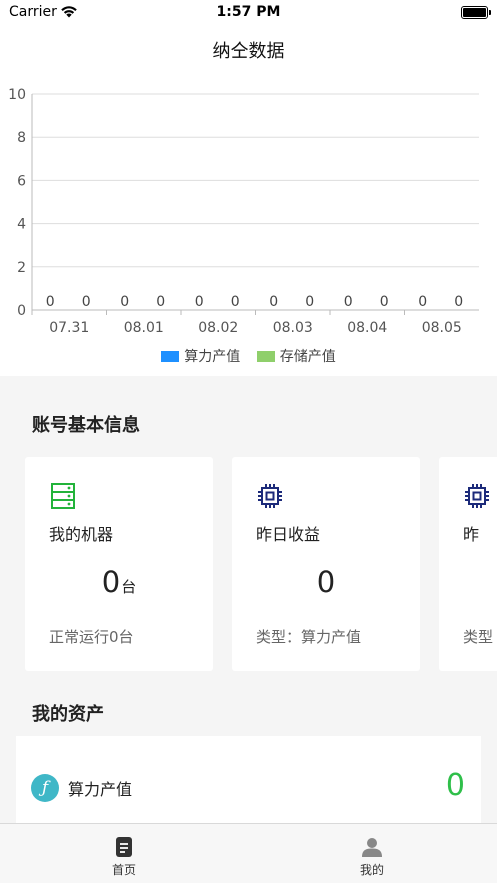 The height and width of the screenshot is (883, 497). I want to click on legend-item-compute: 算力产值, so click(200, 356).